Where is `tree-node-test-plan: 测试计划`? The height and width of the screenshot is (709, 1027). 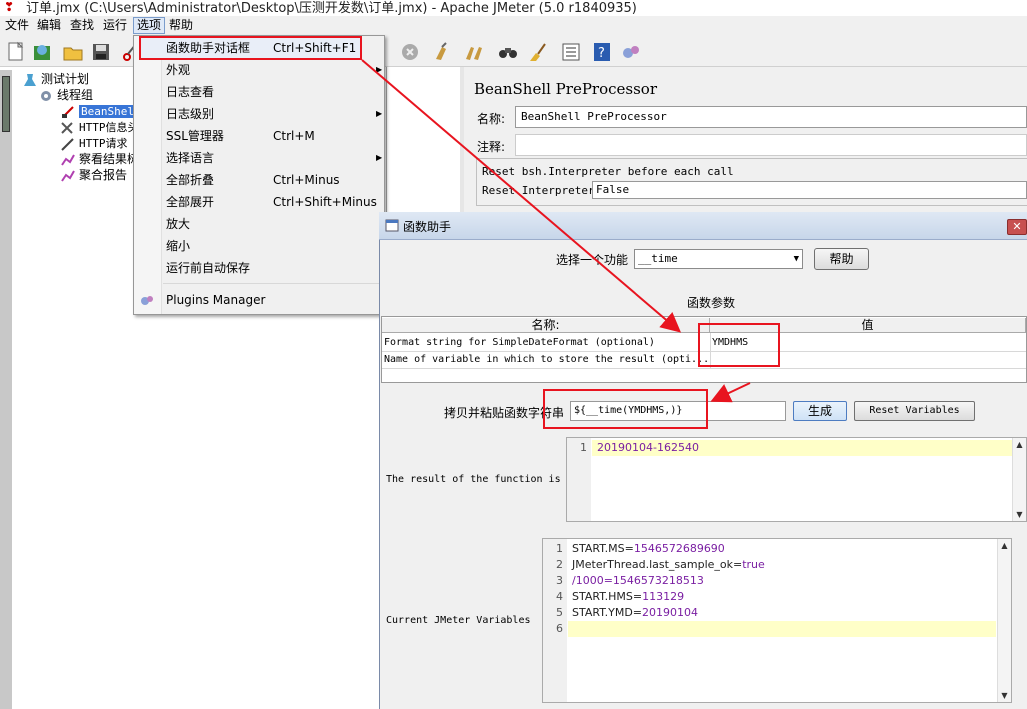 tree-node-test-plan: 测试计划 is located at coordinates (55, 79).